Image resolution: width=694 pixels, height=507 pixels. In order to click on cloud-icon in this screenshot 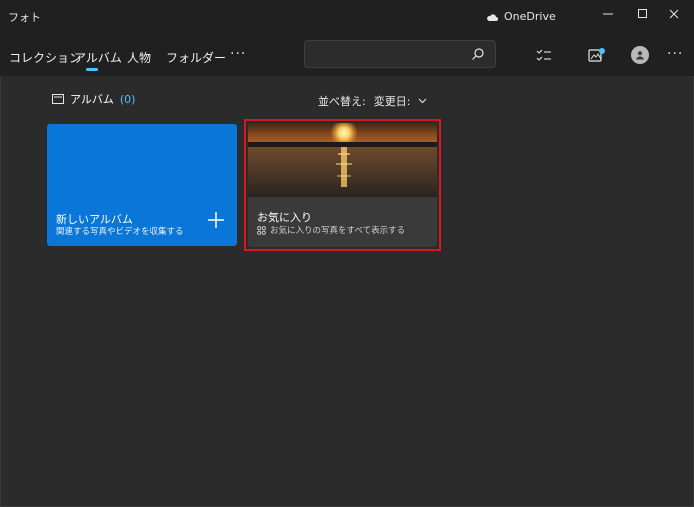, I will do `click(492, 17)`.